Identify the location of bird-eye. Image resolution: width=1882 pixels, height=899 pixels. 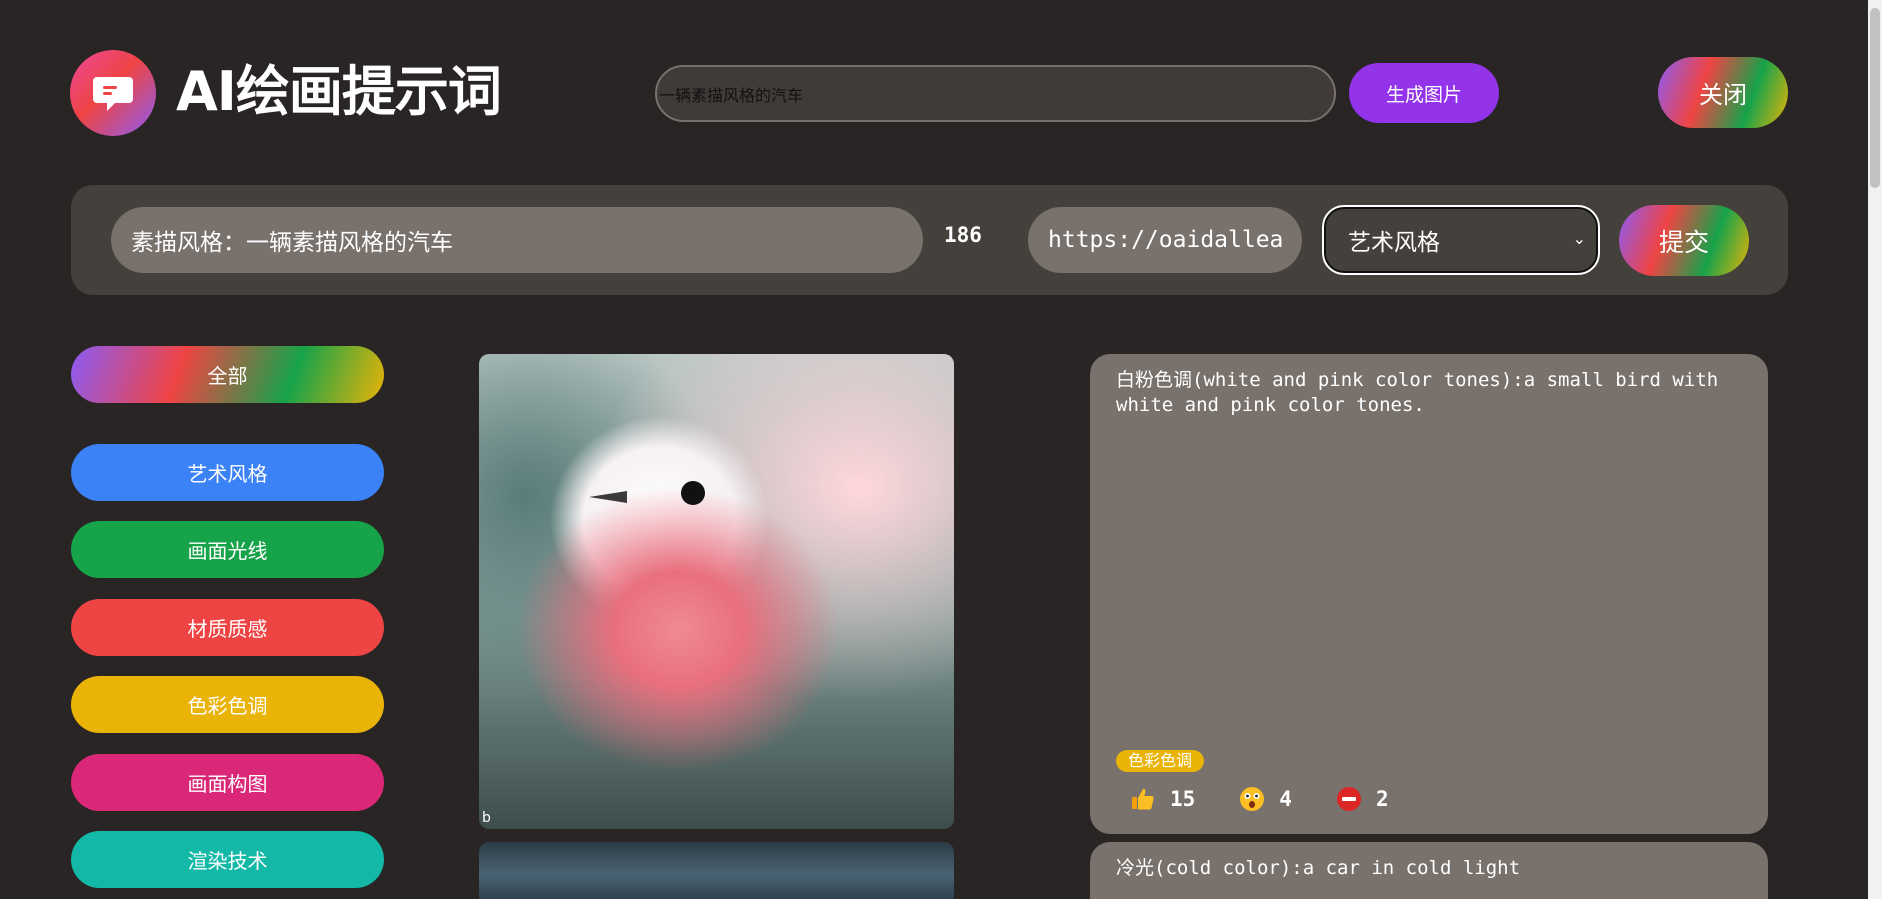
(693, 493).